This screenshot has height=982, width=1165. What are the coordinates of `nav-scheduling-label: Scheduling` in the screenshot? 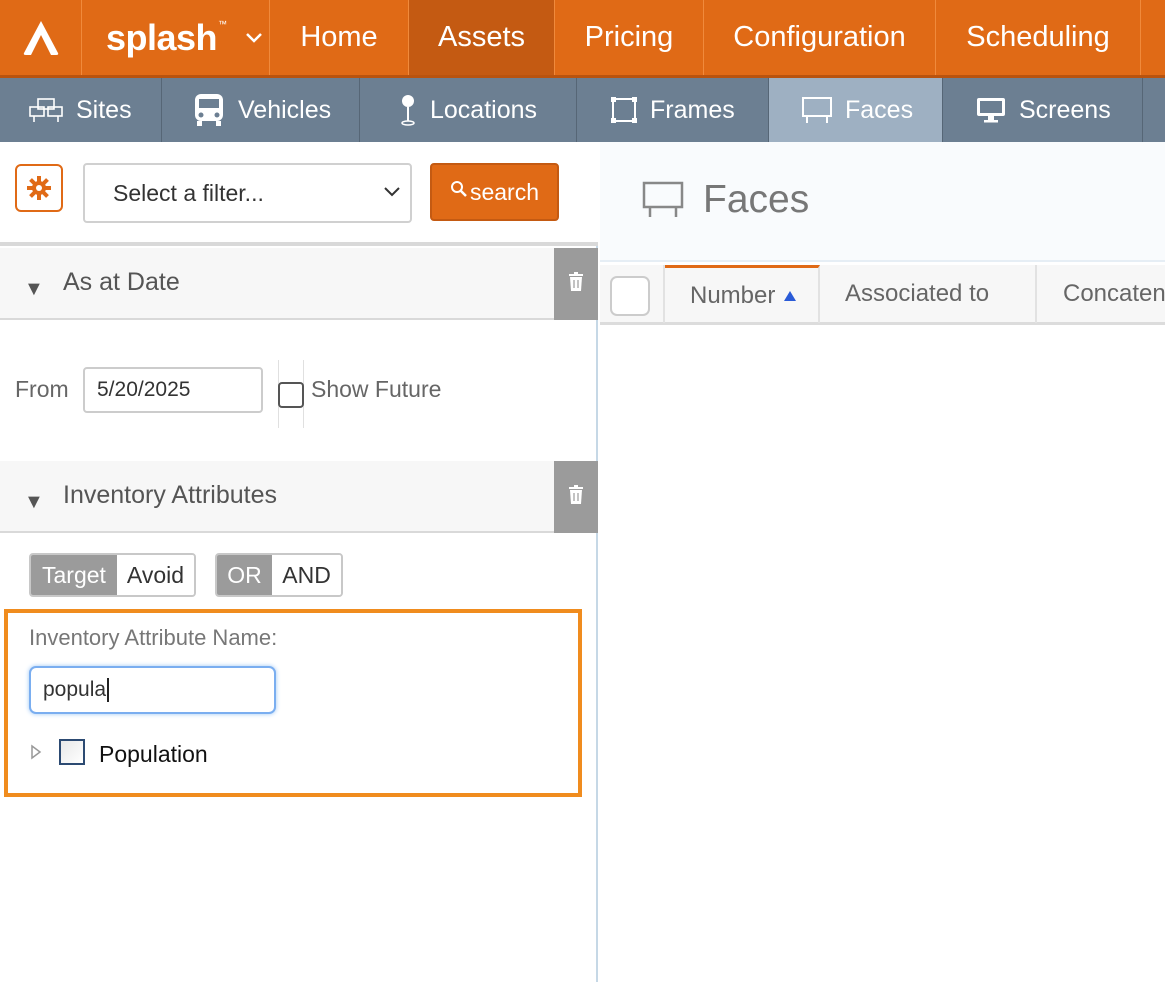 It's located at (1038, 37).